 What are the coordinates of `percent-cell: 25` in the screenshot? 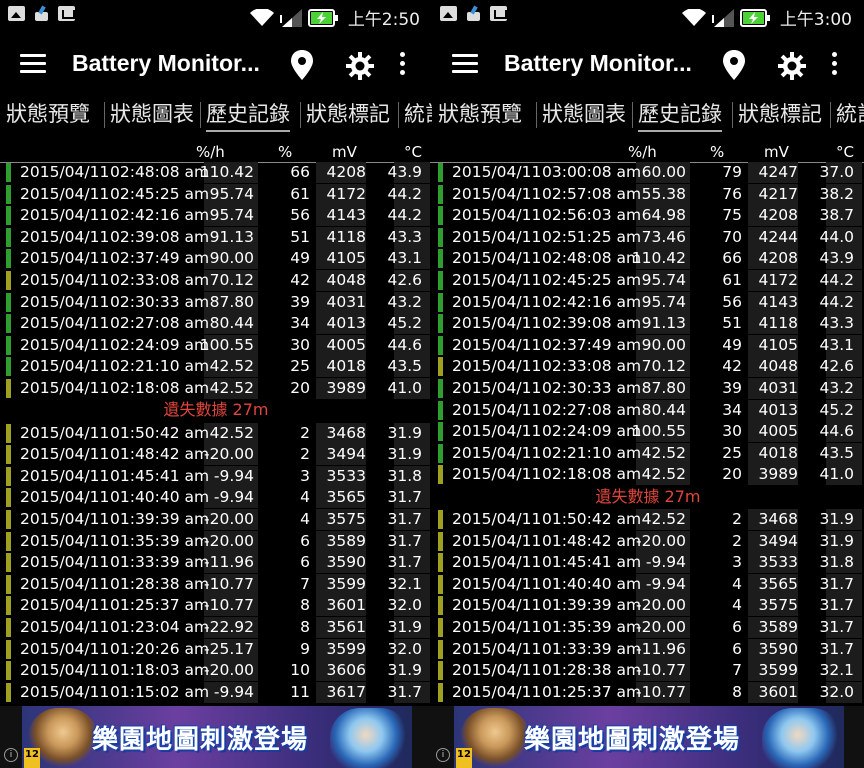 It's located at (732, 452).